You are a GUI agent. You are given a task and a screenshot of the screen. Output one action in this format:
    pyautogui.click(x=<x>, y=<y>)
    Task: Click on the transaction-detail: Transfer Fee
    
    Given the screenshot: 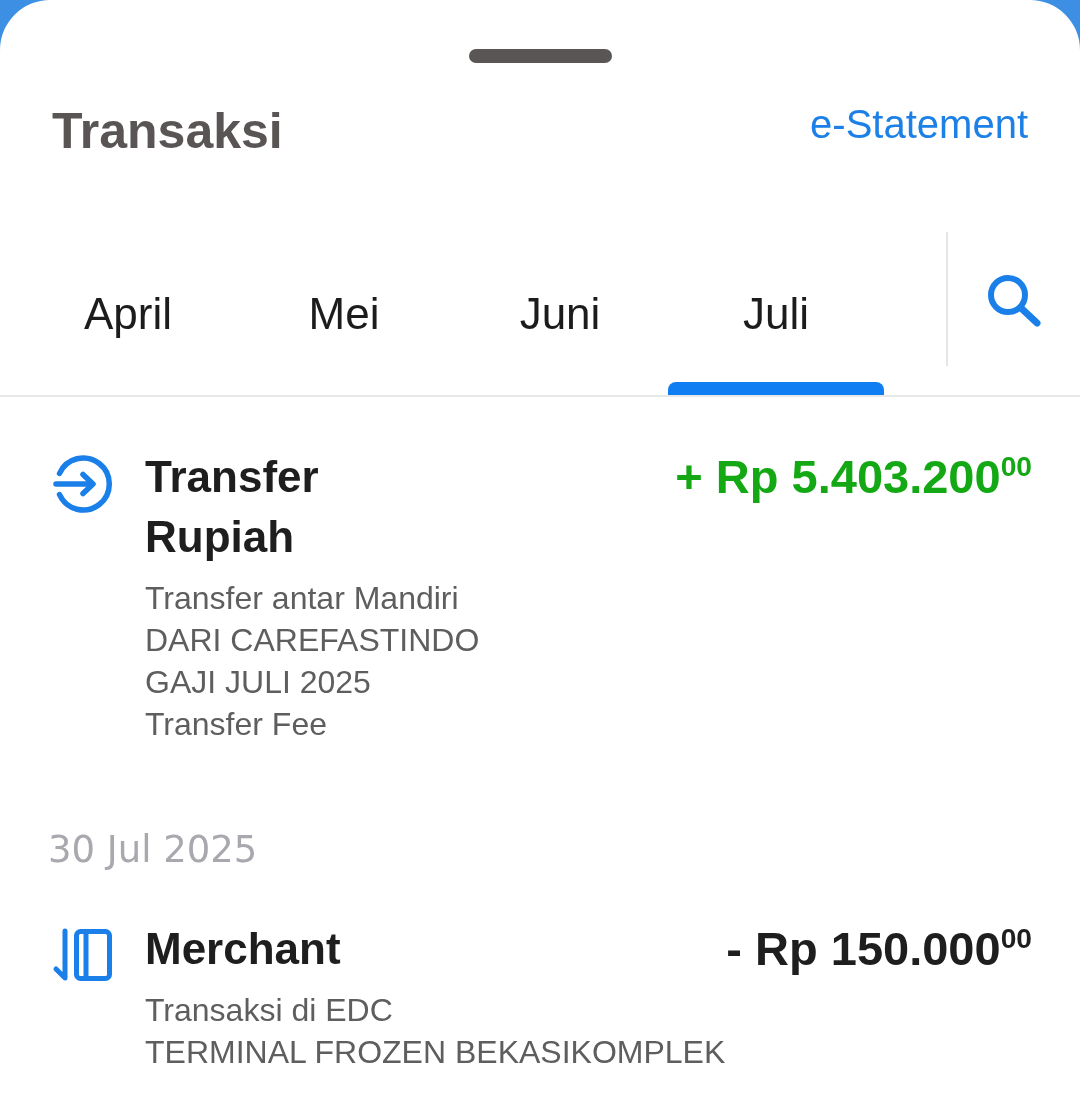 What is the action you would take?
    pyautogui.click(x=236, y=724)
    